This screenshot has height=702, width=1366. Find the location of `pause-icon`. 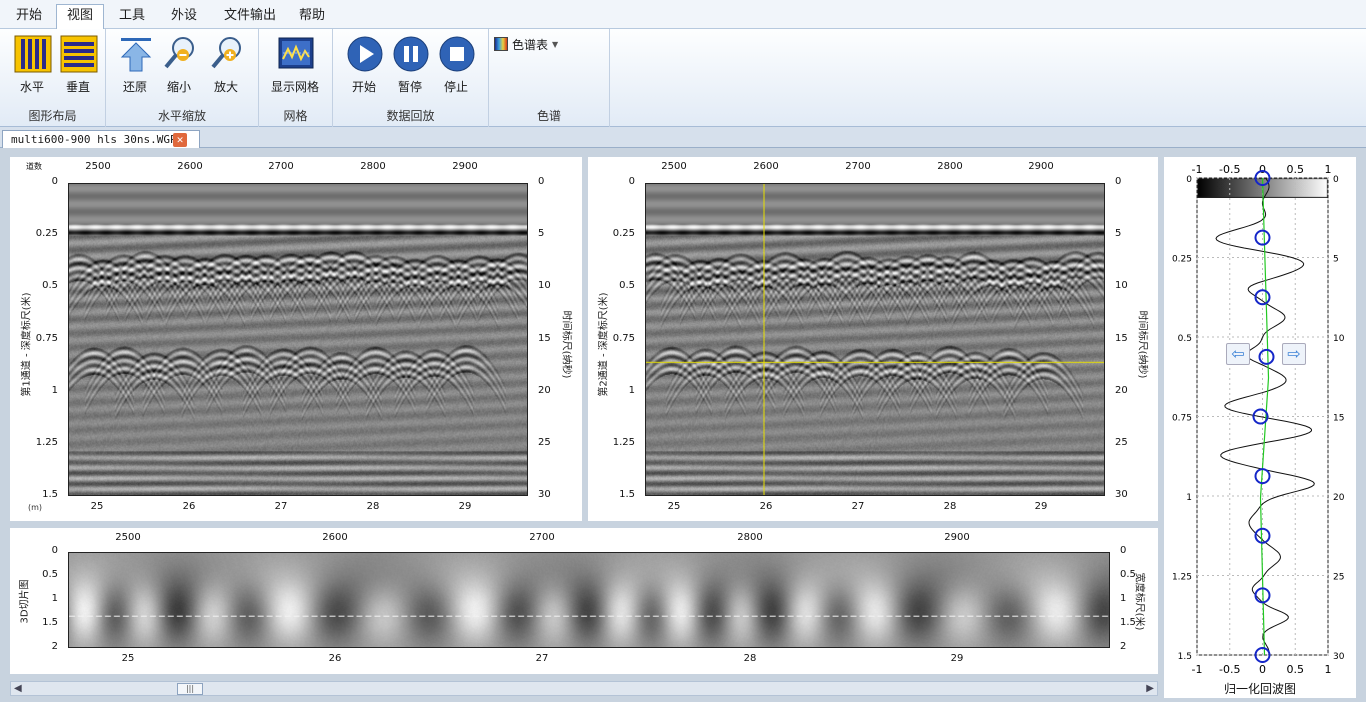

pause-icon is located at coordinates (411, 54).